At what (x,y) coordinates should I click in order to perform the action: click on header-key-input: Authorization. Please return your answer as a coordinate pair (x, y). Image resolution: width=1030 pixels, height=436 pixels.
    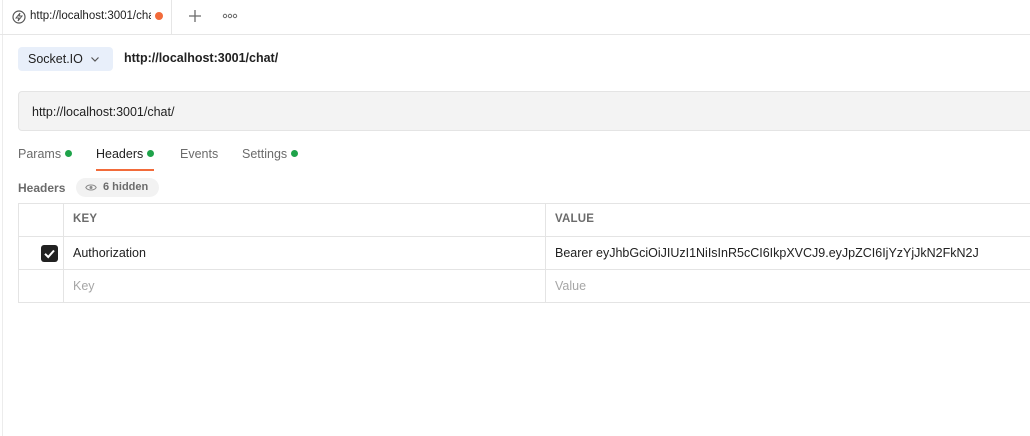
    Looking at the image, I should click on (109, 253).